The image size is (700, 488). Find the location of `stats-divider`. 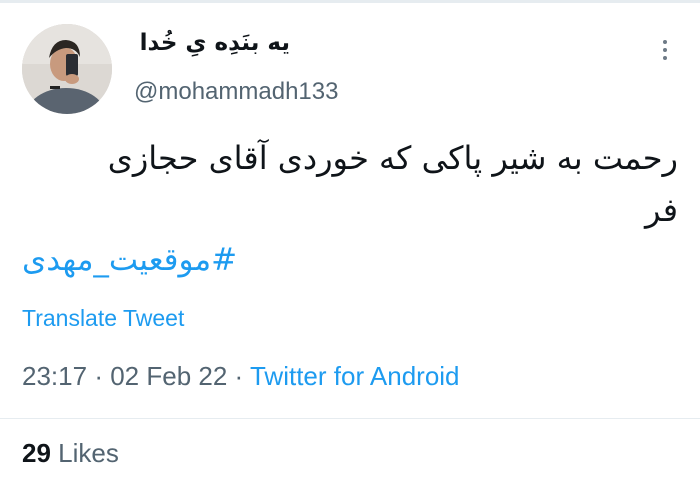

stats-divider is located at coordinates (350, 418).